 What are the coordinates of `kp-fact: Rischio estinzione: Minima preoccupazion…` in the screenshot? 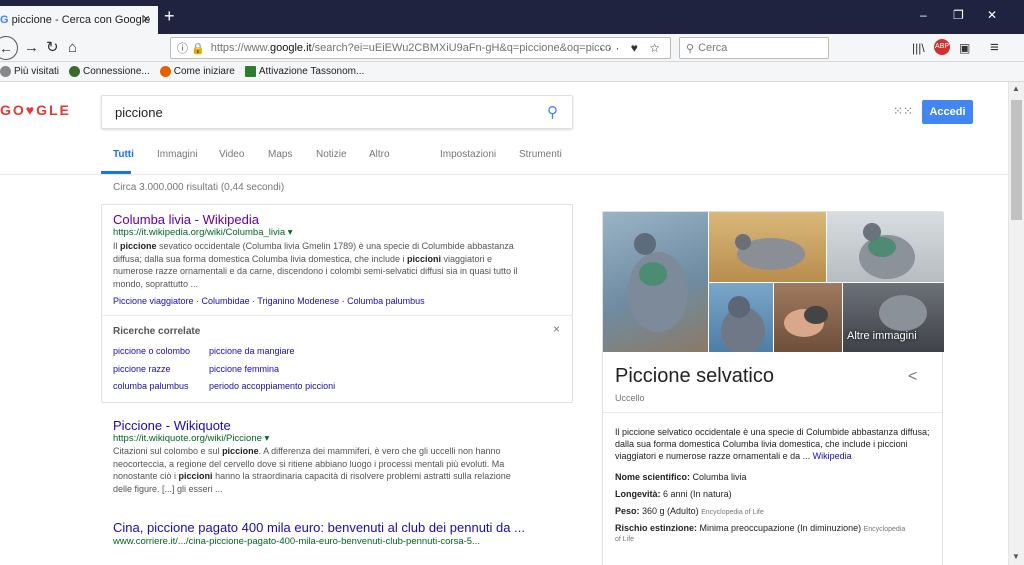 It's located at (760, 528).